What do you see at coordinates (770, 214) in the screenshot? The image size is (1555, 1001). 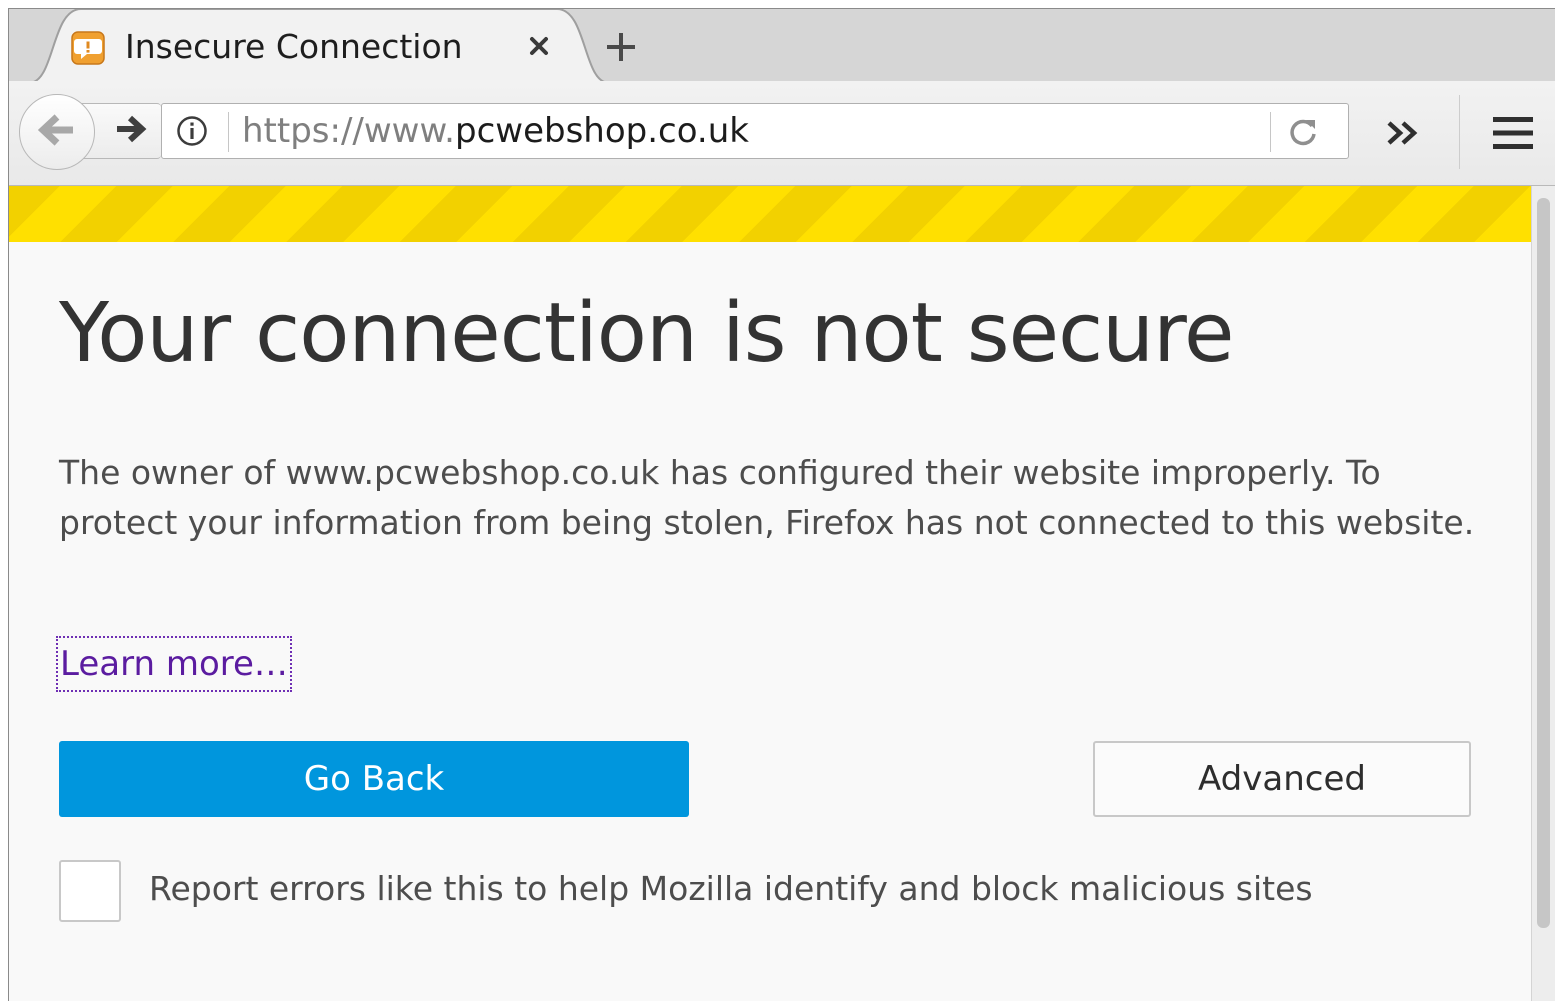 I see `warning-stripe` at bounding box center [770, 214].